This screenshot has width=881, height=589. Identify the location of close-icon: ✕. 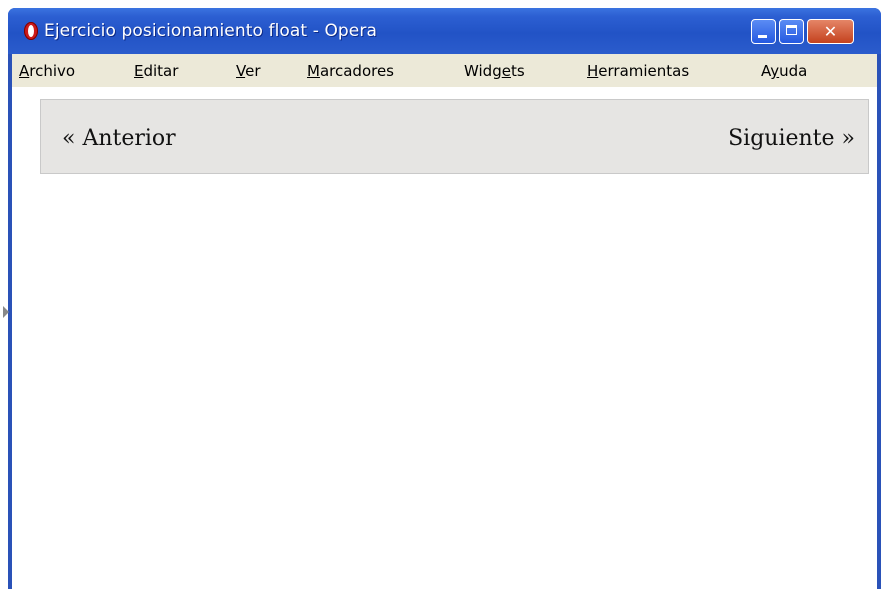
(830, 31).